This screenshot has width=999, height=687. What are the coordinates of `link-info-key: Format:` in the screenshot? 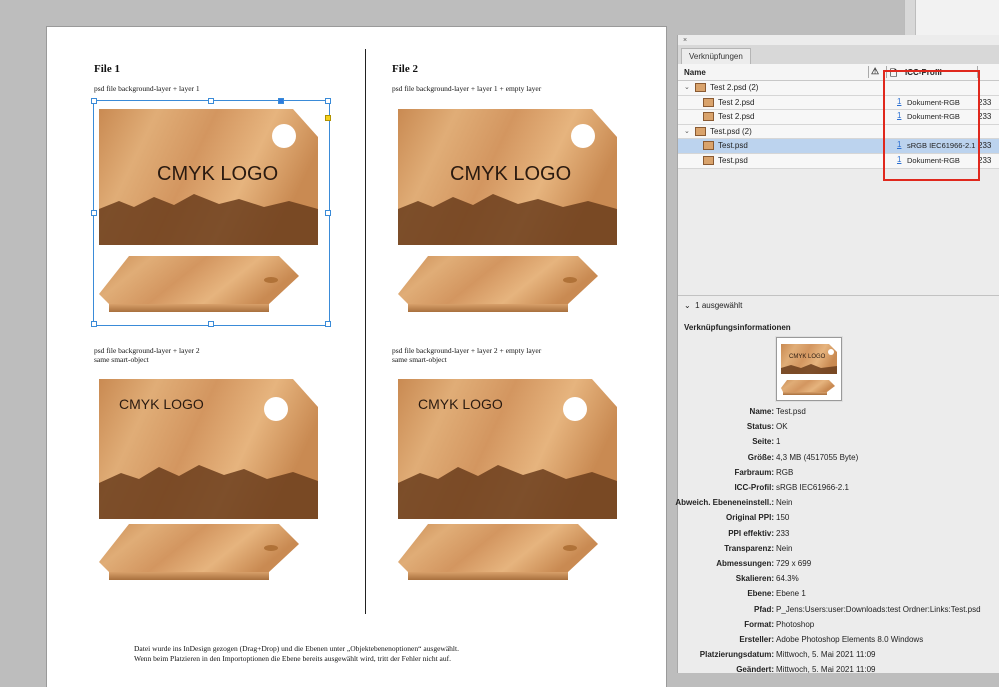 It's located at (759, 624).